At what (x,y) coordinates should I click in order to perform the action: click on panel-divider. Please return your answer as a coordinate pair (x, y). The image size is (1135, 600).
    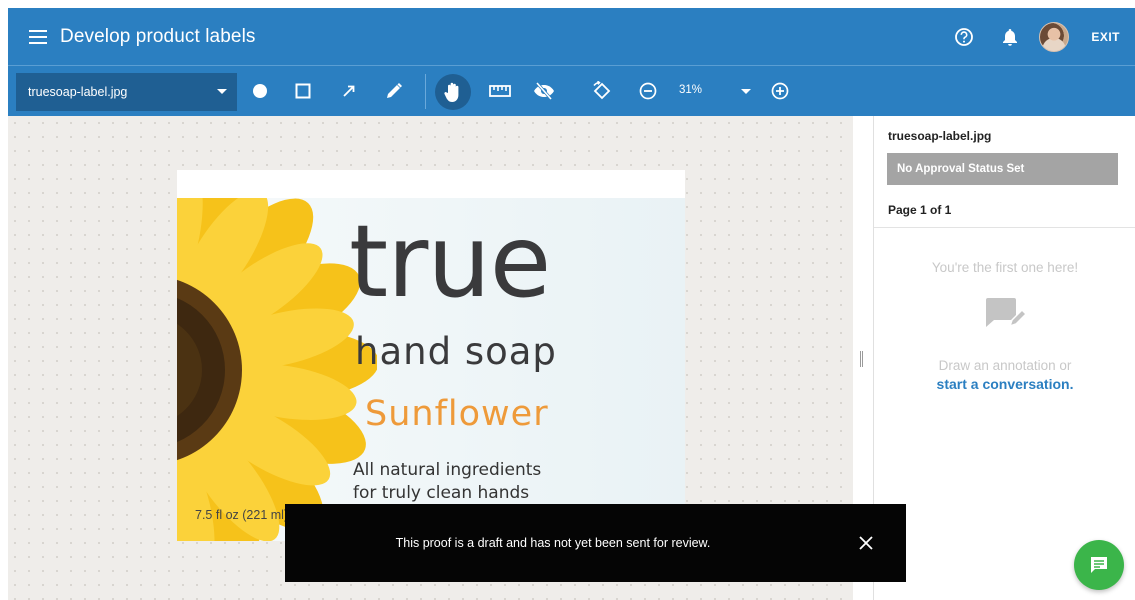
    Looking at the image, I should click on (1004, 227).